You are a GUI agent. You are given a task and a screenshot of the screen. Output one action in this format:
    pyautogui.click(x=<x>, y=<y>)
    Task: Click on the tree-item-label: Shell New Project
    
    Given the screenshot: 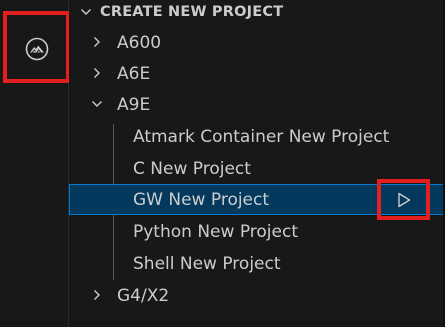 What is the action you would take?
    pyautogui.click(x=207, y=263)
    